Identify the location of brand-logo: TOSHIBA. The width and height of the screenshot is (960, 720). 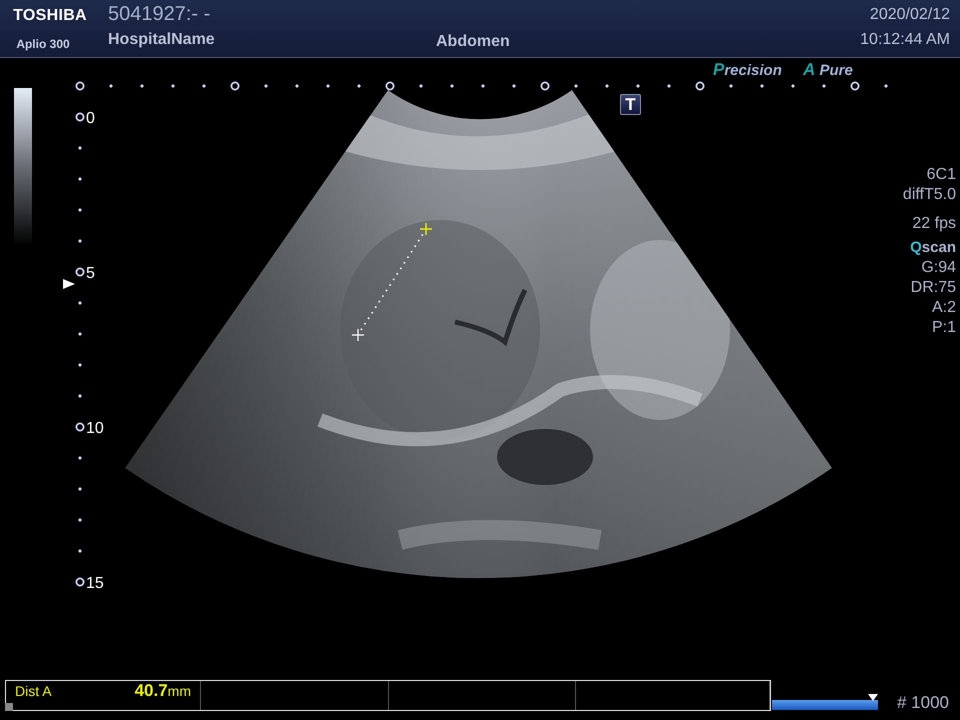
(50, 16).